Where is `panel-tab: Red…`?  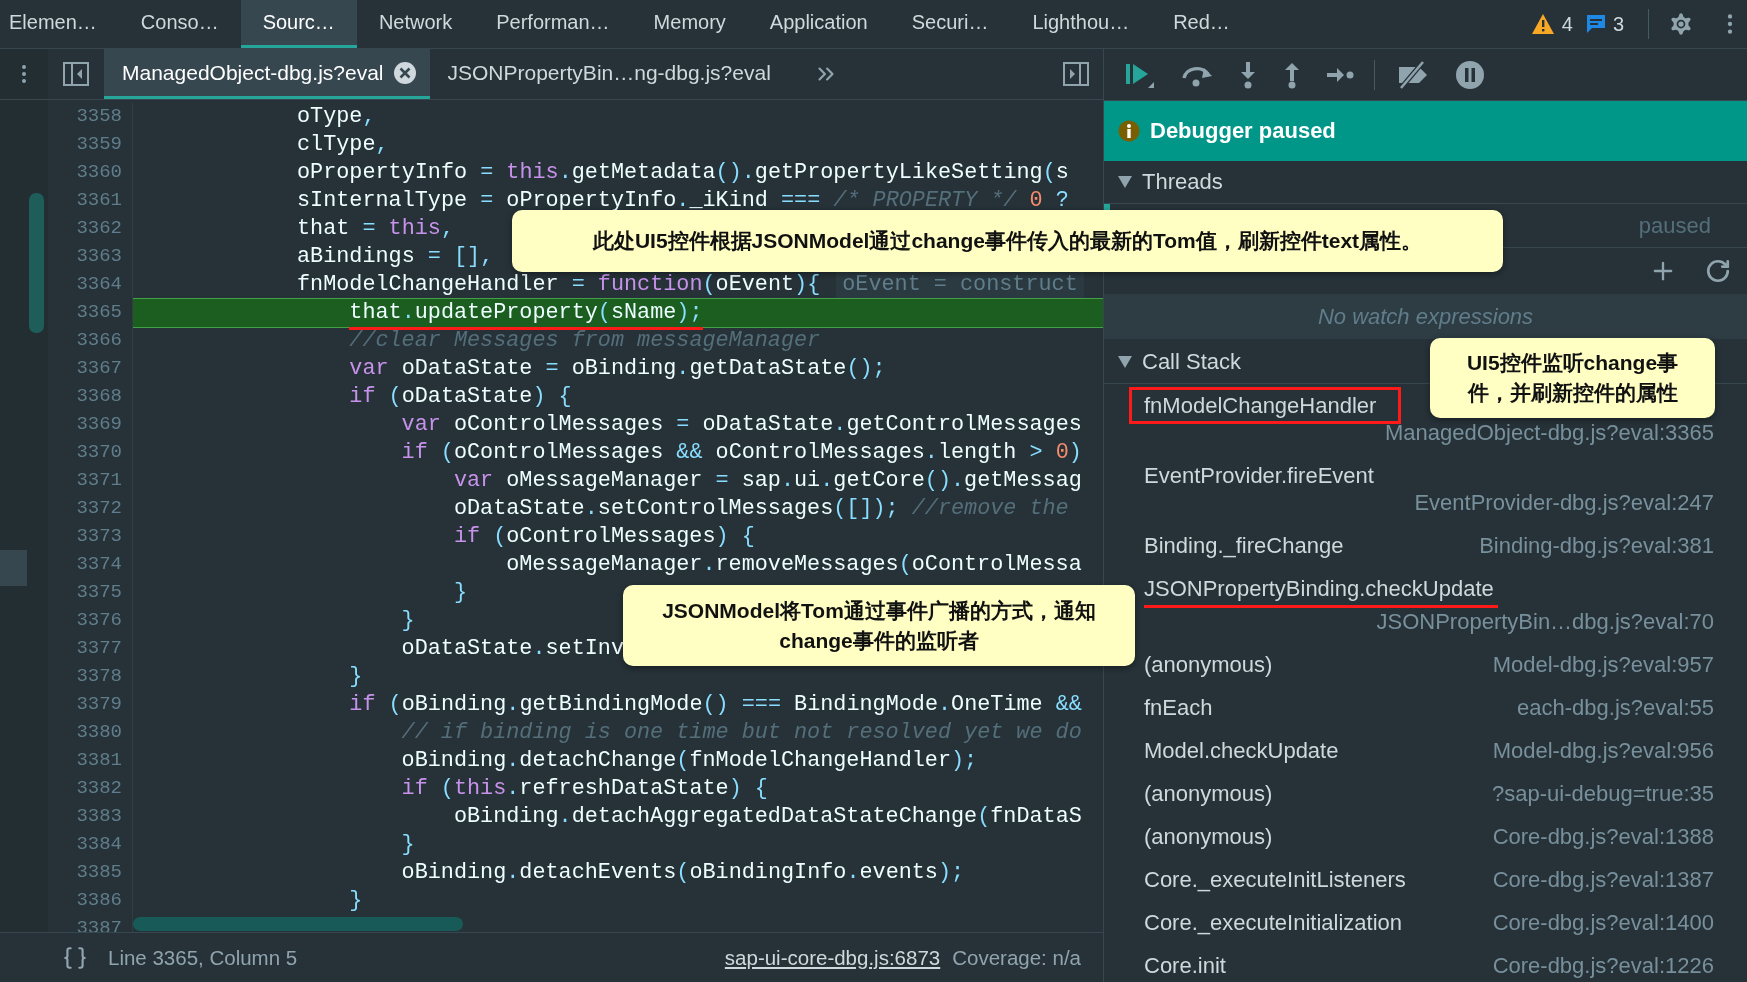
panel-tab: Red… is located at coordinates (1201, 24).